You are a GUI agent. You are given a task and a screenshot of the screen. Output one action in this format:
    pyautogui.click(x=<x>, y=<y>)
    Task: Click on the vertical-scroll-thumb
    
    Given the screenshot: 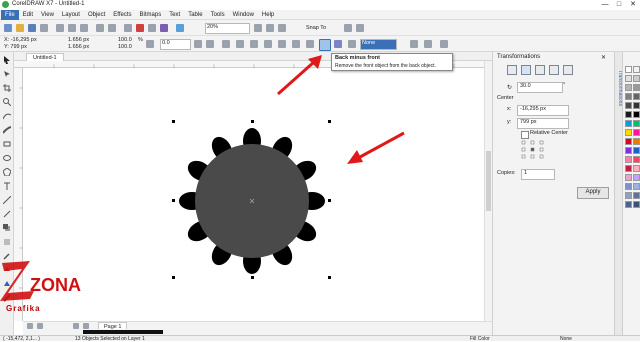 What is the action you would take?
    pyautogui.click(x=488, y=181)
    